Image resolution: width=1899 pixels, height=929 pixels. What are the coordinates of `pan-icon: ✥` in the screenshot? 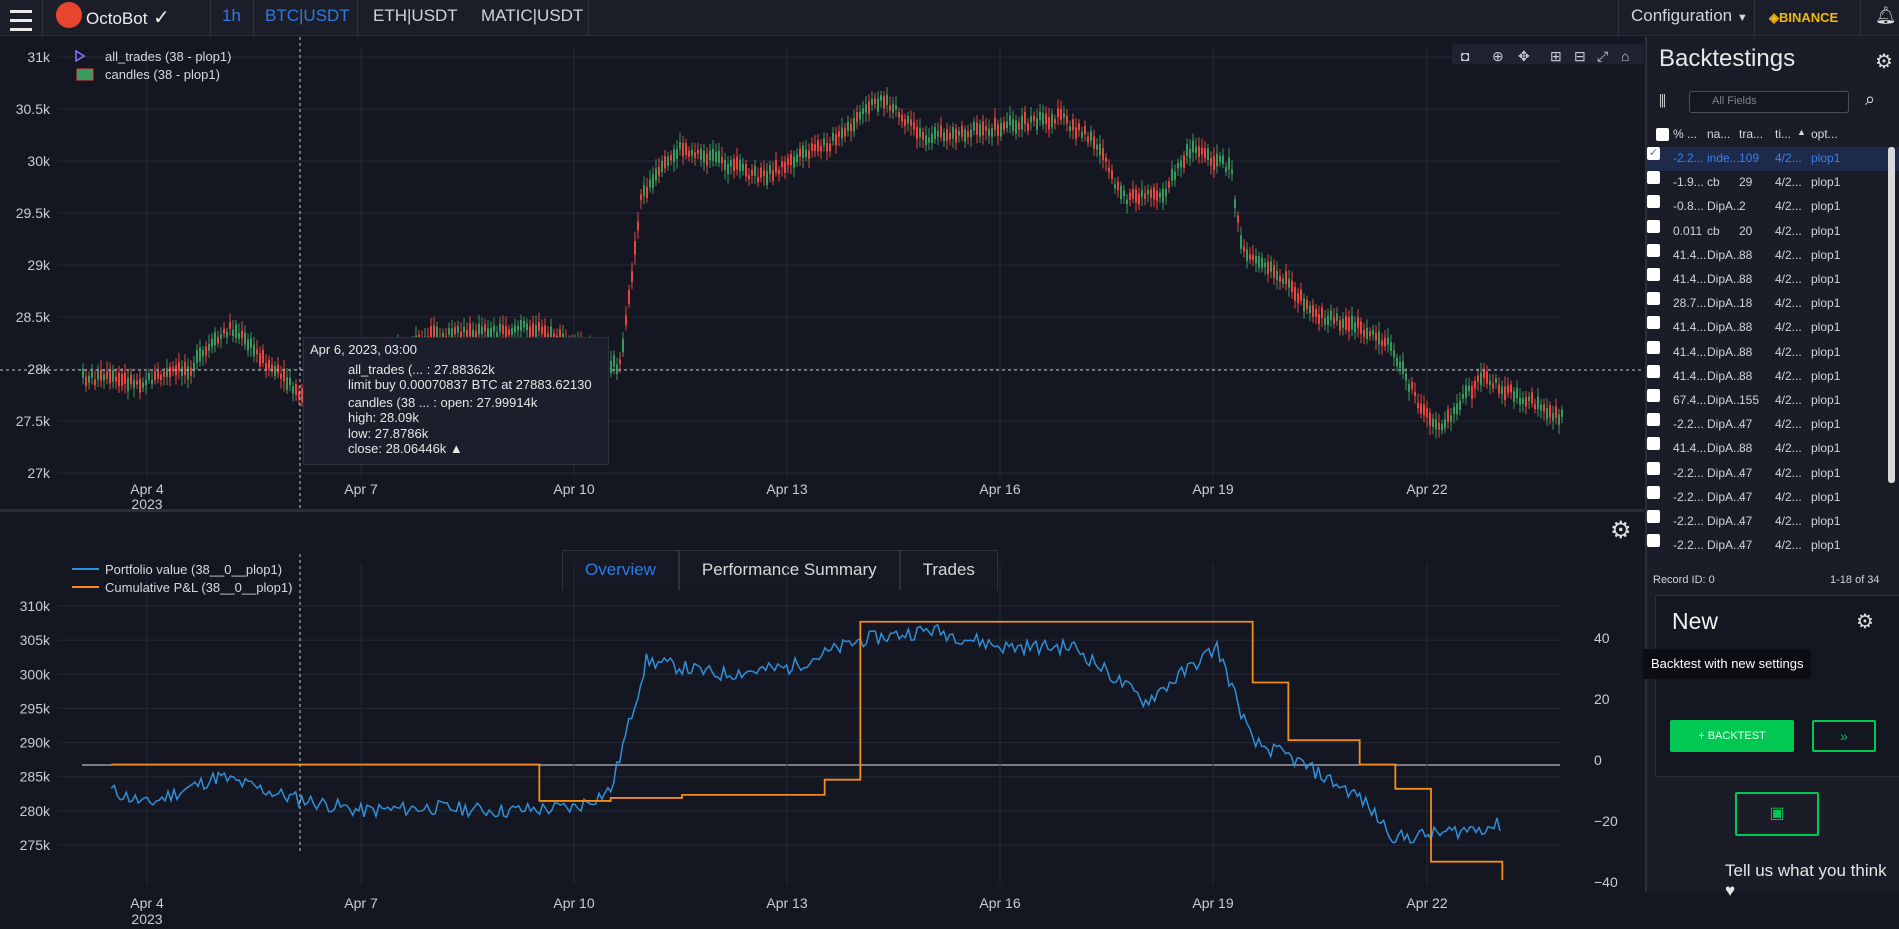 It's located at (1524, 56).